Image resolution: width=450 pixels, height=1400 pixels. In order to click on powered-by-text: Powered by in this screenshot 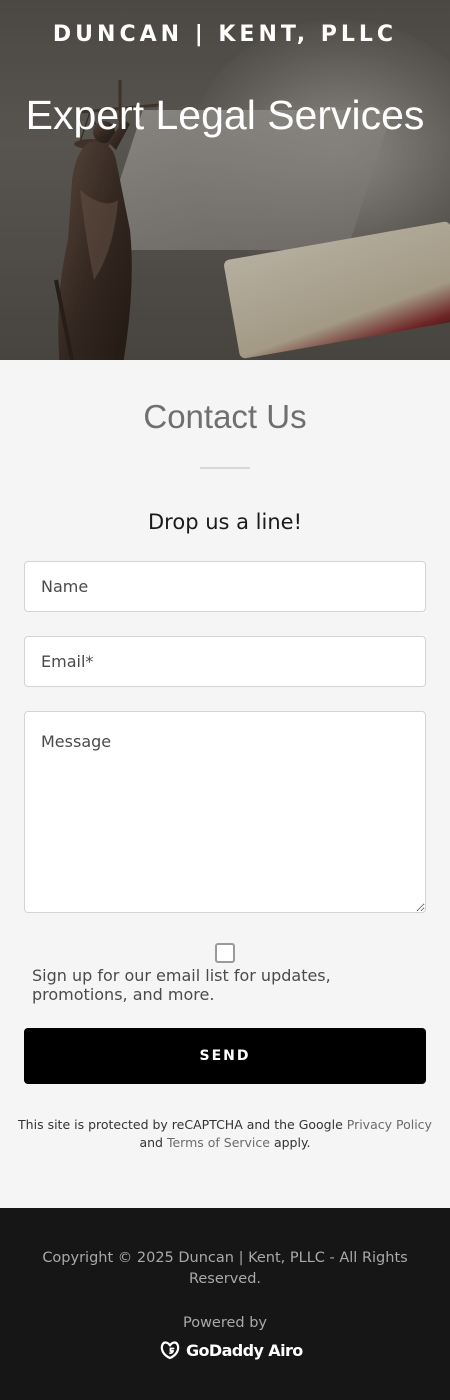, I will do `click(225, 1323)`.